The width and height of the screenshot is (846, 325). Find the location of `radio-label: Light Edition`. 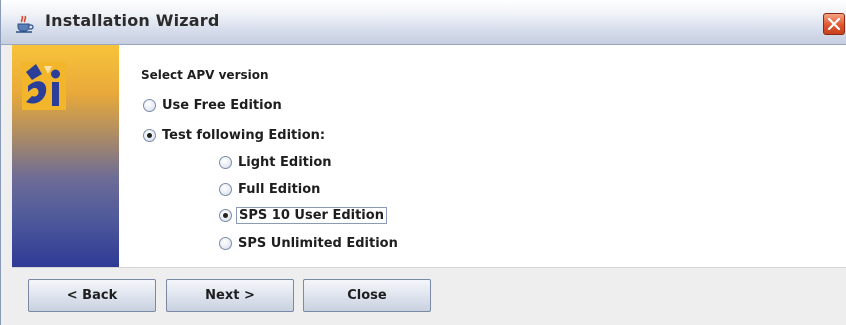

radio-label: Light Edition is located at coordinates (285, 162).